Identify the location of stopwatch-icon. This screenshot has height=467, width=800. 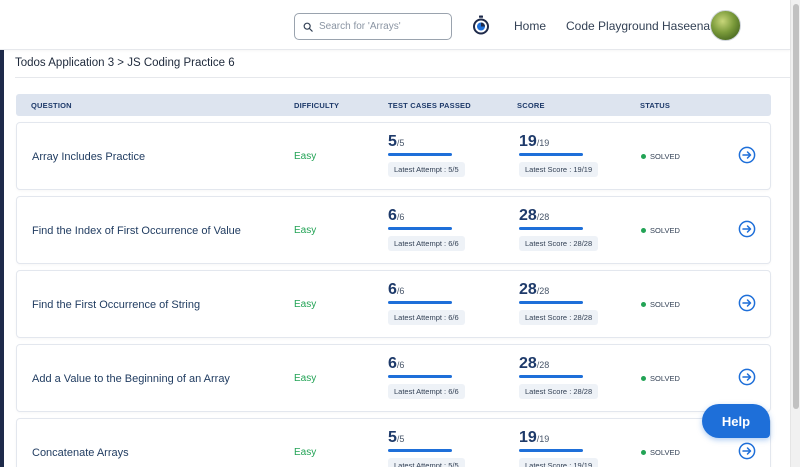
(481, 25).